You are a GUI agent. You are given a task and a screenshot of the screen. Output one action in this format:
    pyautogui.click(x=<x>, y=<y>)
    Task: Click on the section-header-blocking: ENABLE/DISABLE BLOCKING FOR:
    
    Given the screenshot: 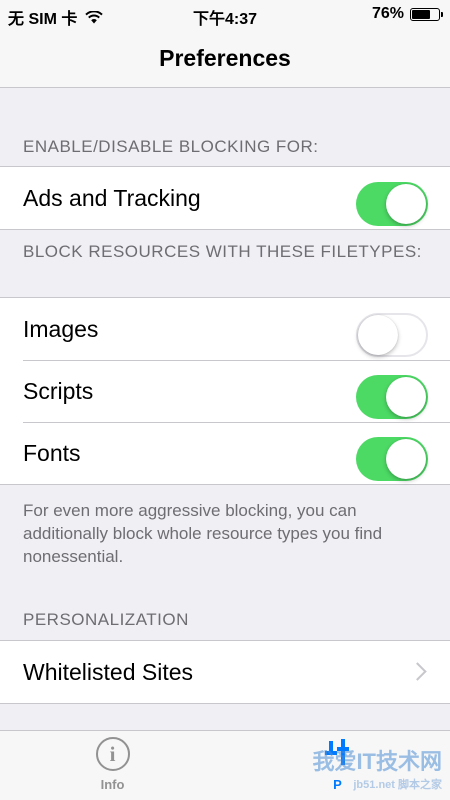 What is the action you would take?
    pyautogui.click(x=171, y=146)
    